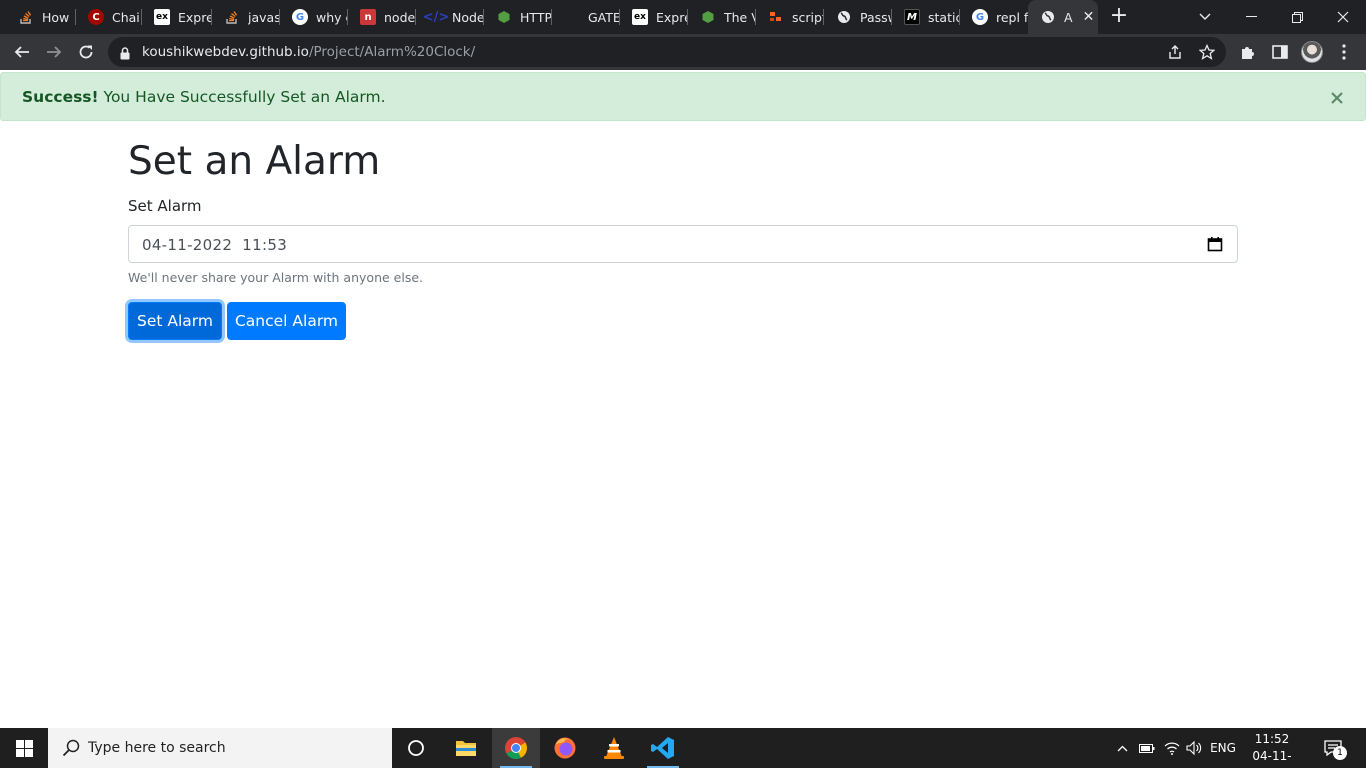 This screenshot has height=782, width=1366. I want to click on show-hidden-icons-chevron-icon, so click(1122, 748).